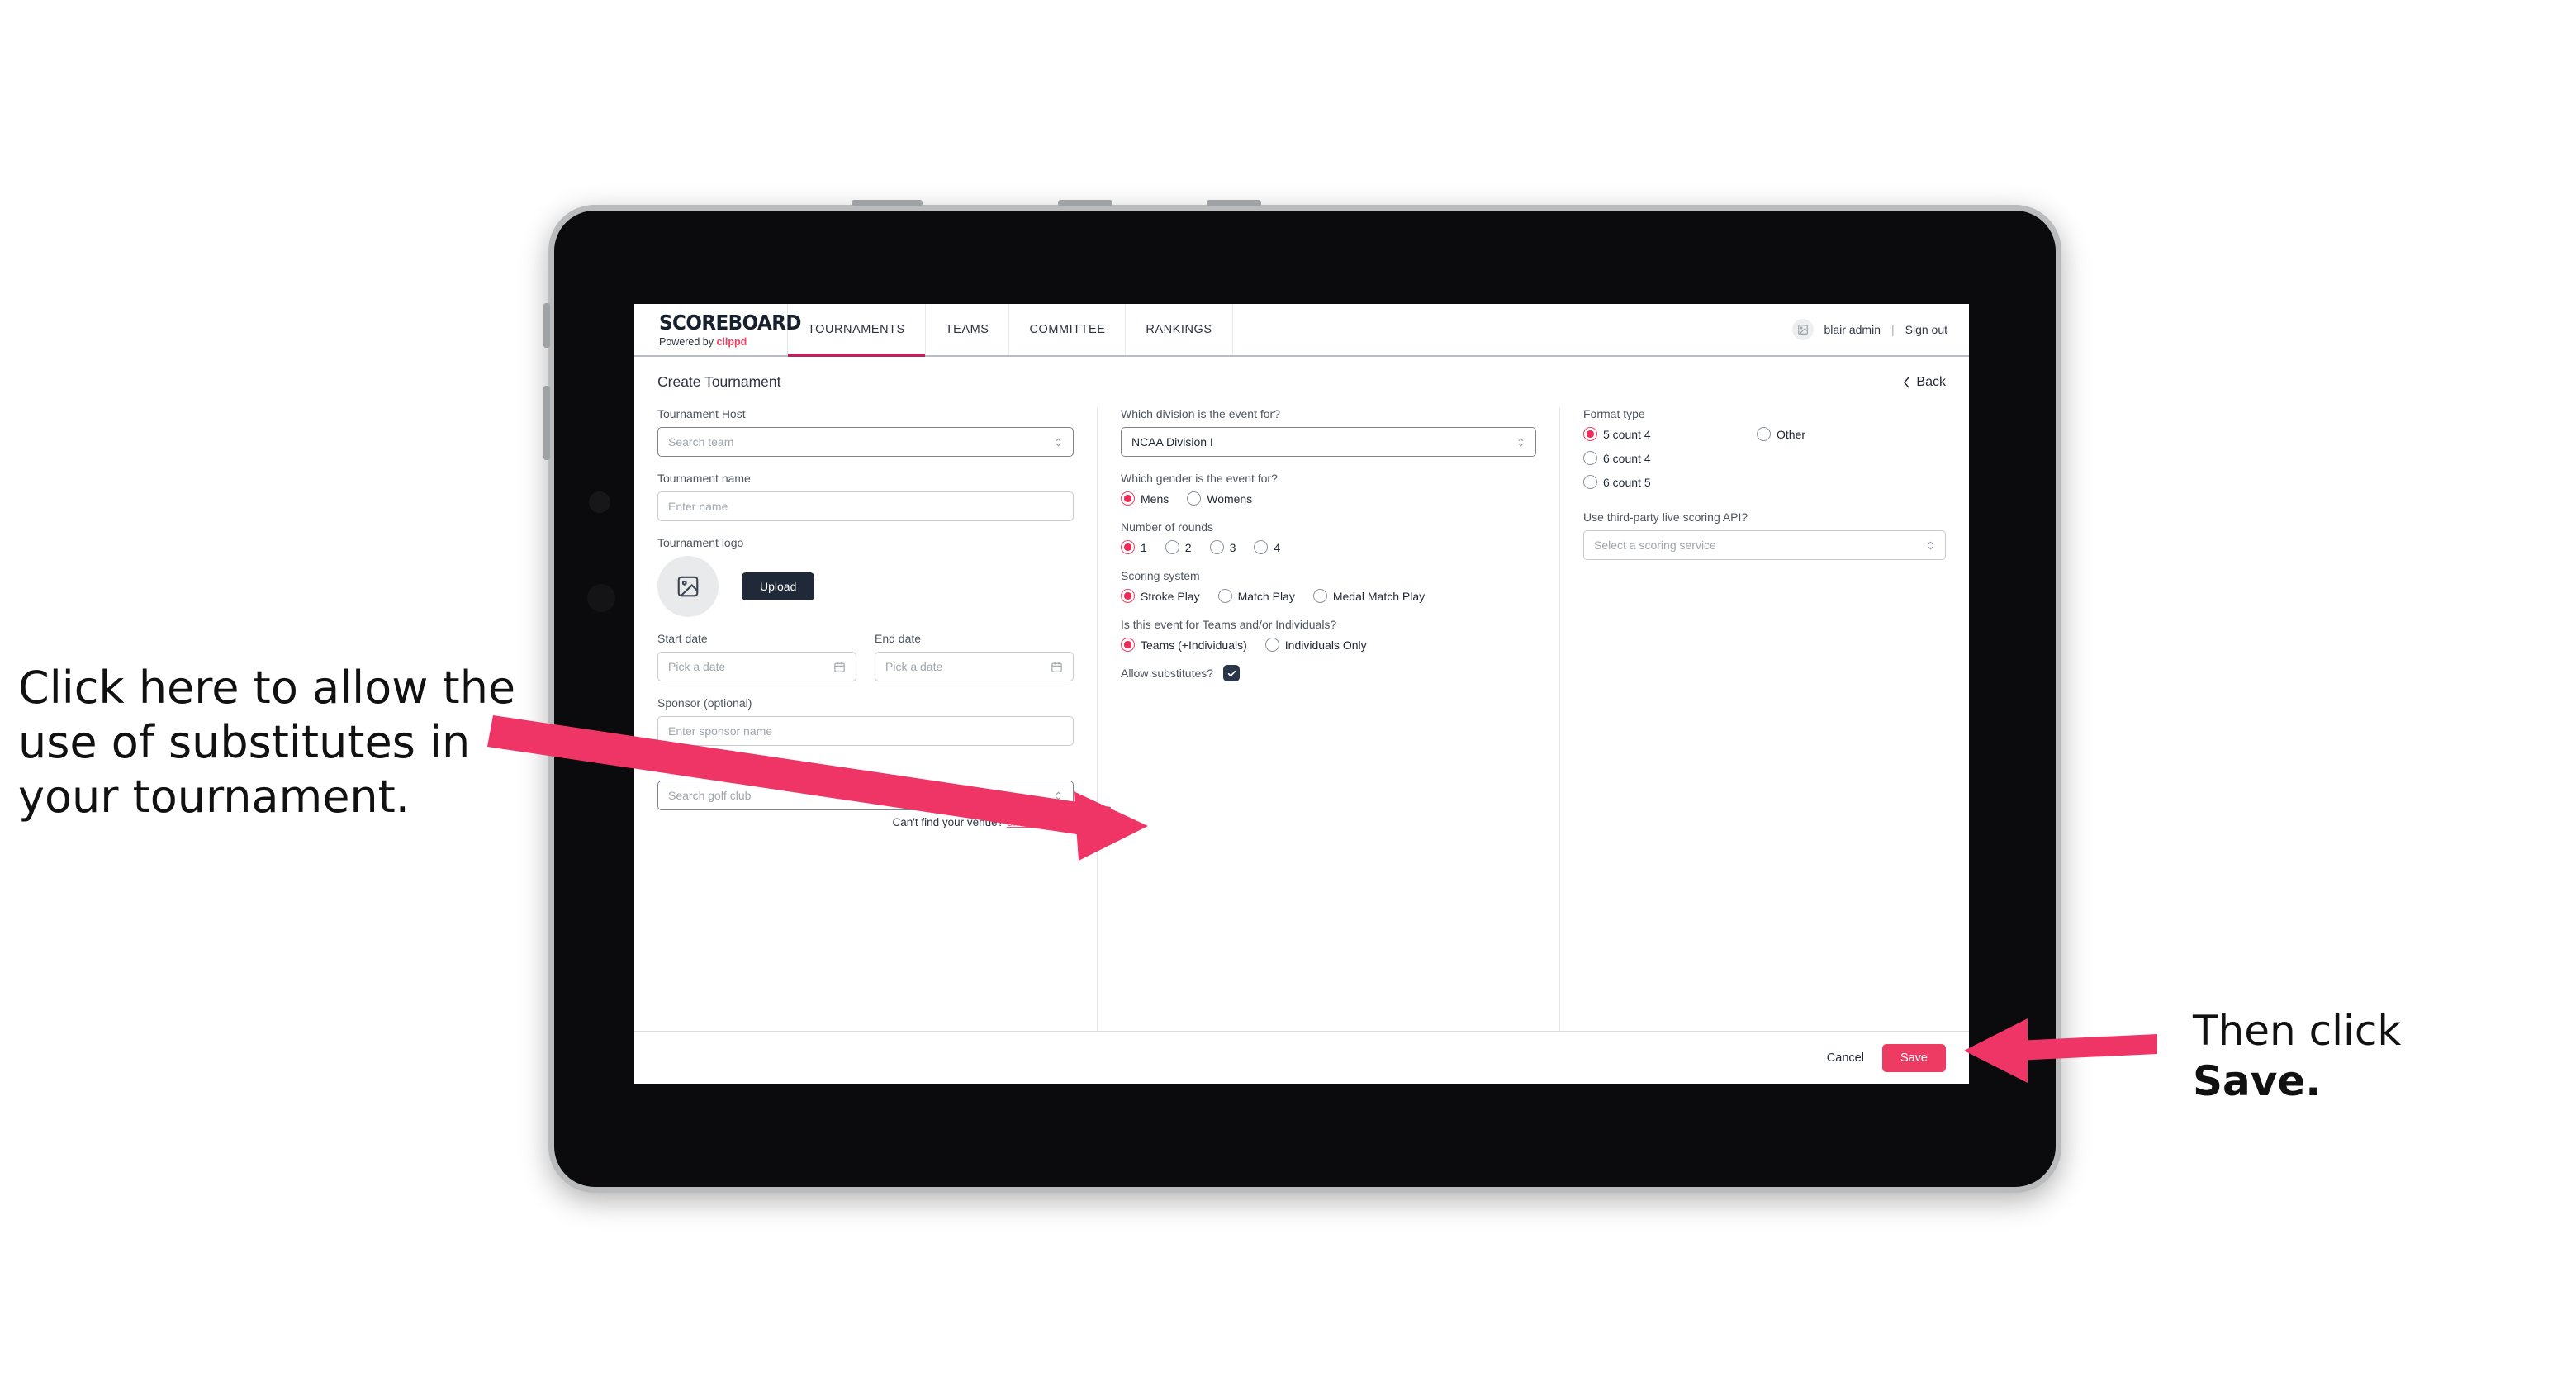 The image size is (2576, 1386). Describe the element at coordinates (866, 506) in the screenshot. I see `tournament-name-input: Enter name` at that location.